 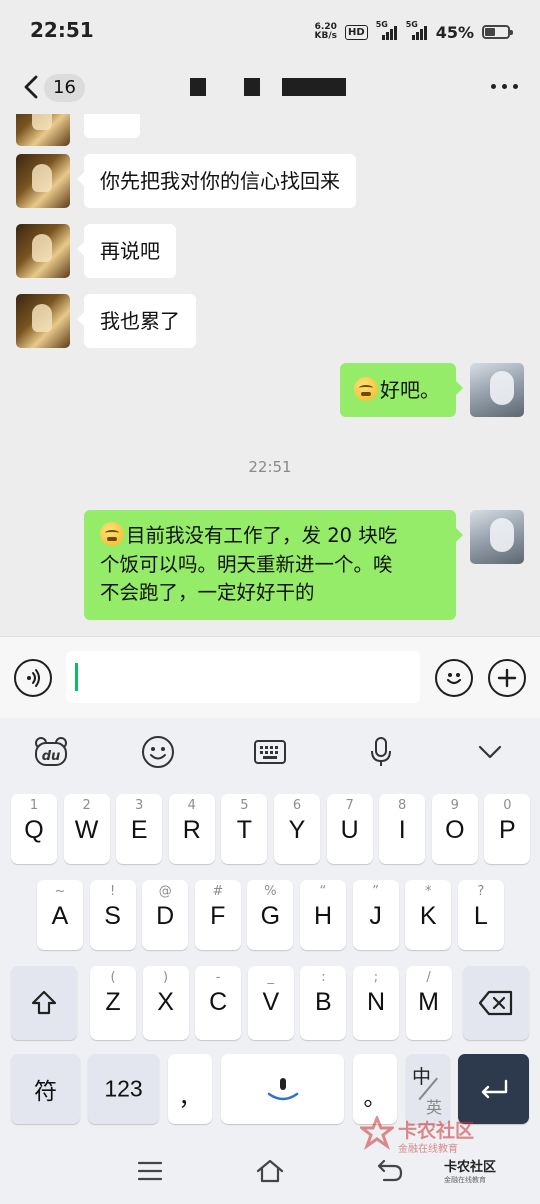 What do you see at coordinates (507, 829) in the screenshot?
I see `key-p: 0P` at bounding box center [507, 829].